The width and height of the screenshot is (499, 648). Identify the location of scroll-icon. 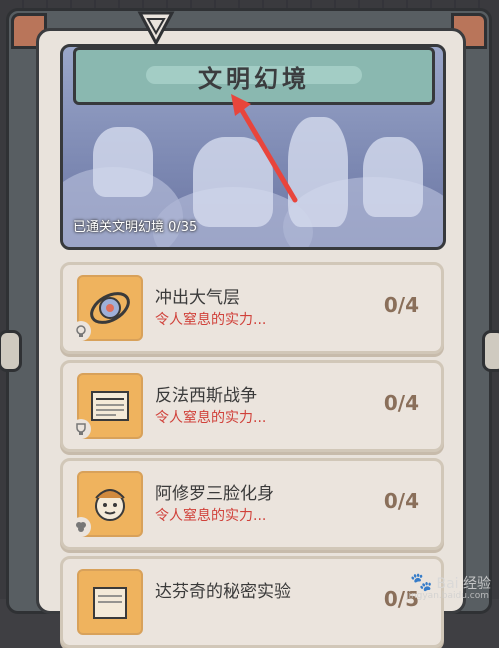
(110, 602).